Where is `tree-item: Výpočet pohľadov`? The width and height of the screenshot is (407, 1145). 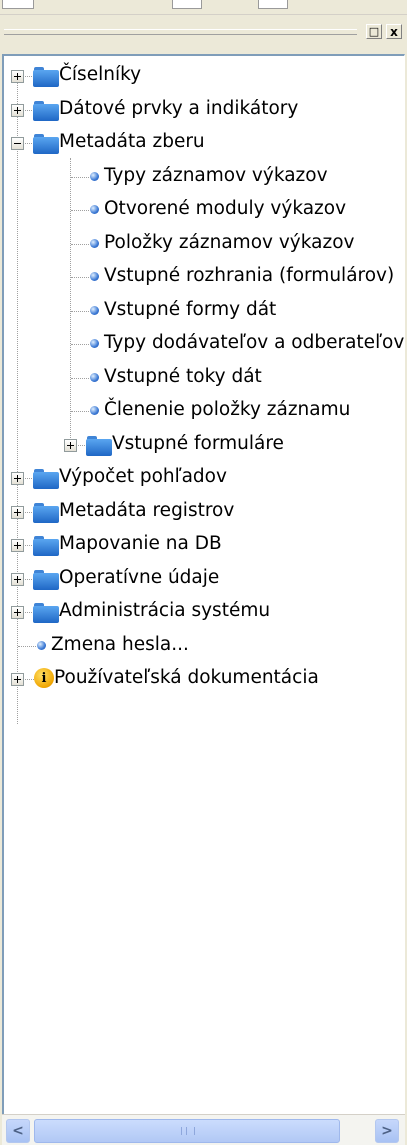
tree-item: Výpočet pohľadov is located at coordinates (204, 478).